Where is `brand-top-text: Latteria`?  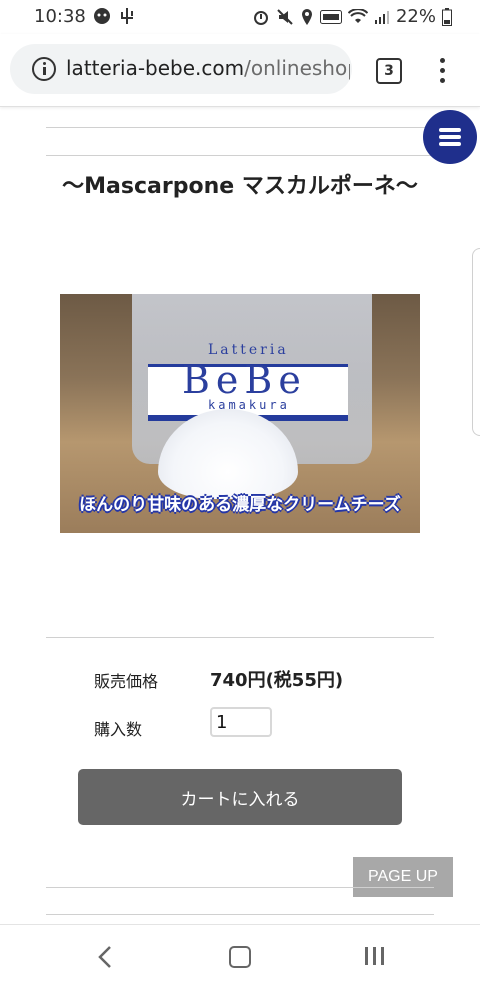
brand-top-text: Latteria is located at coordinates (248, 350).